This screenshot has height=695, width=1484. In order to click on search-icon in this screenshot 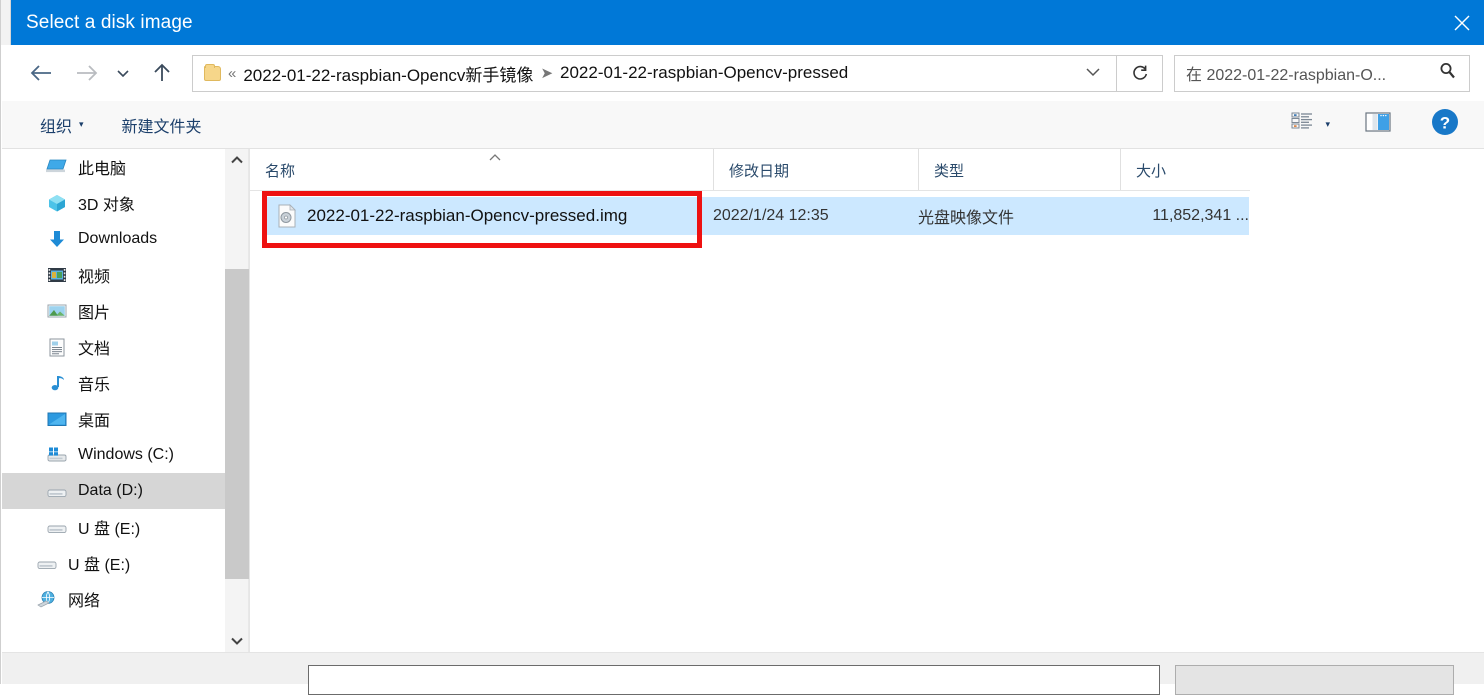, I will do `click(1447, 73)`.